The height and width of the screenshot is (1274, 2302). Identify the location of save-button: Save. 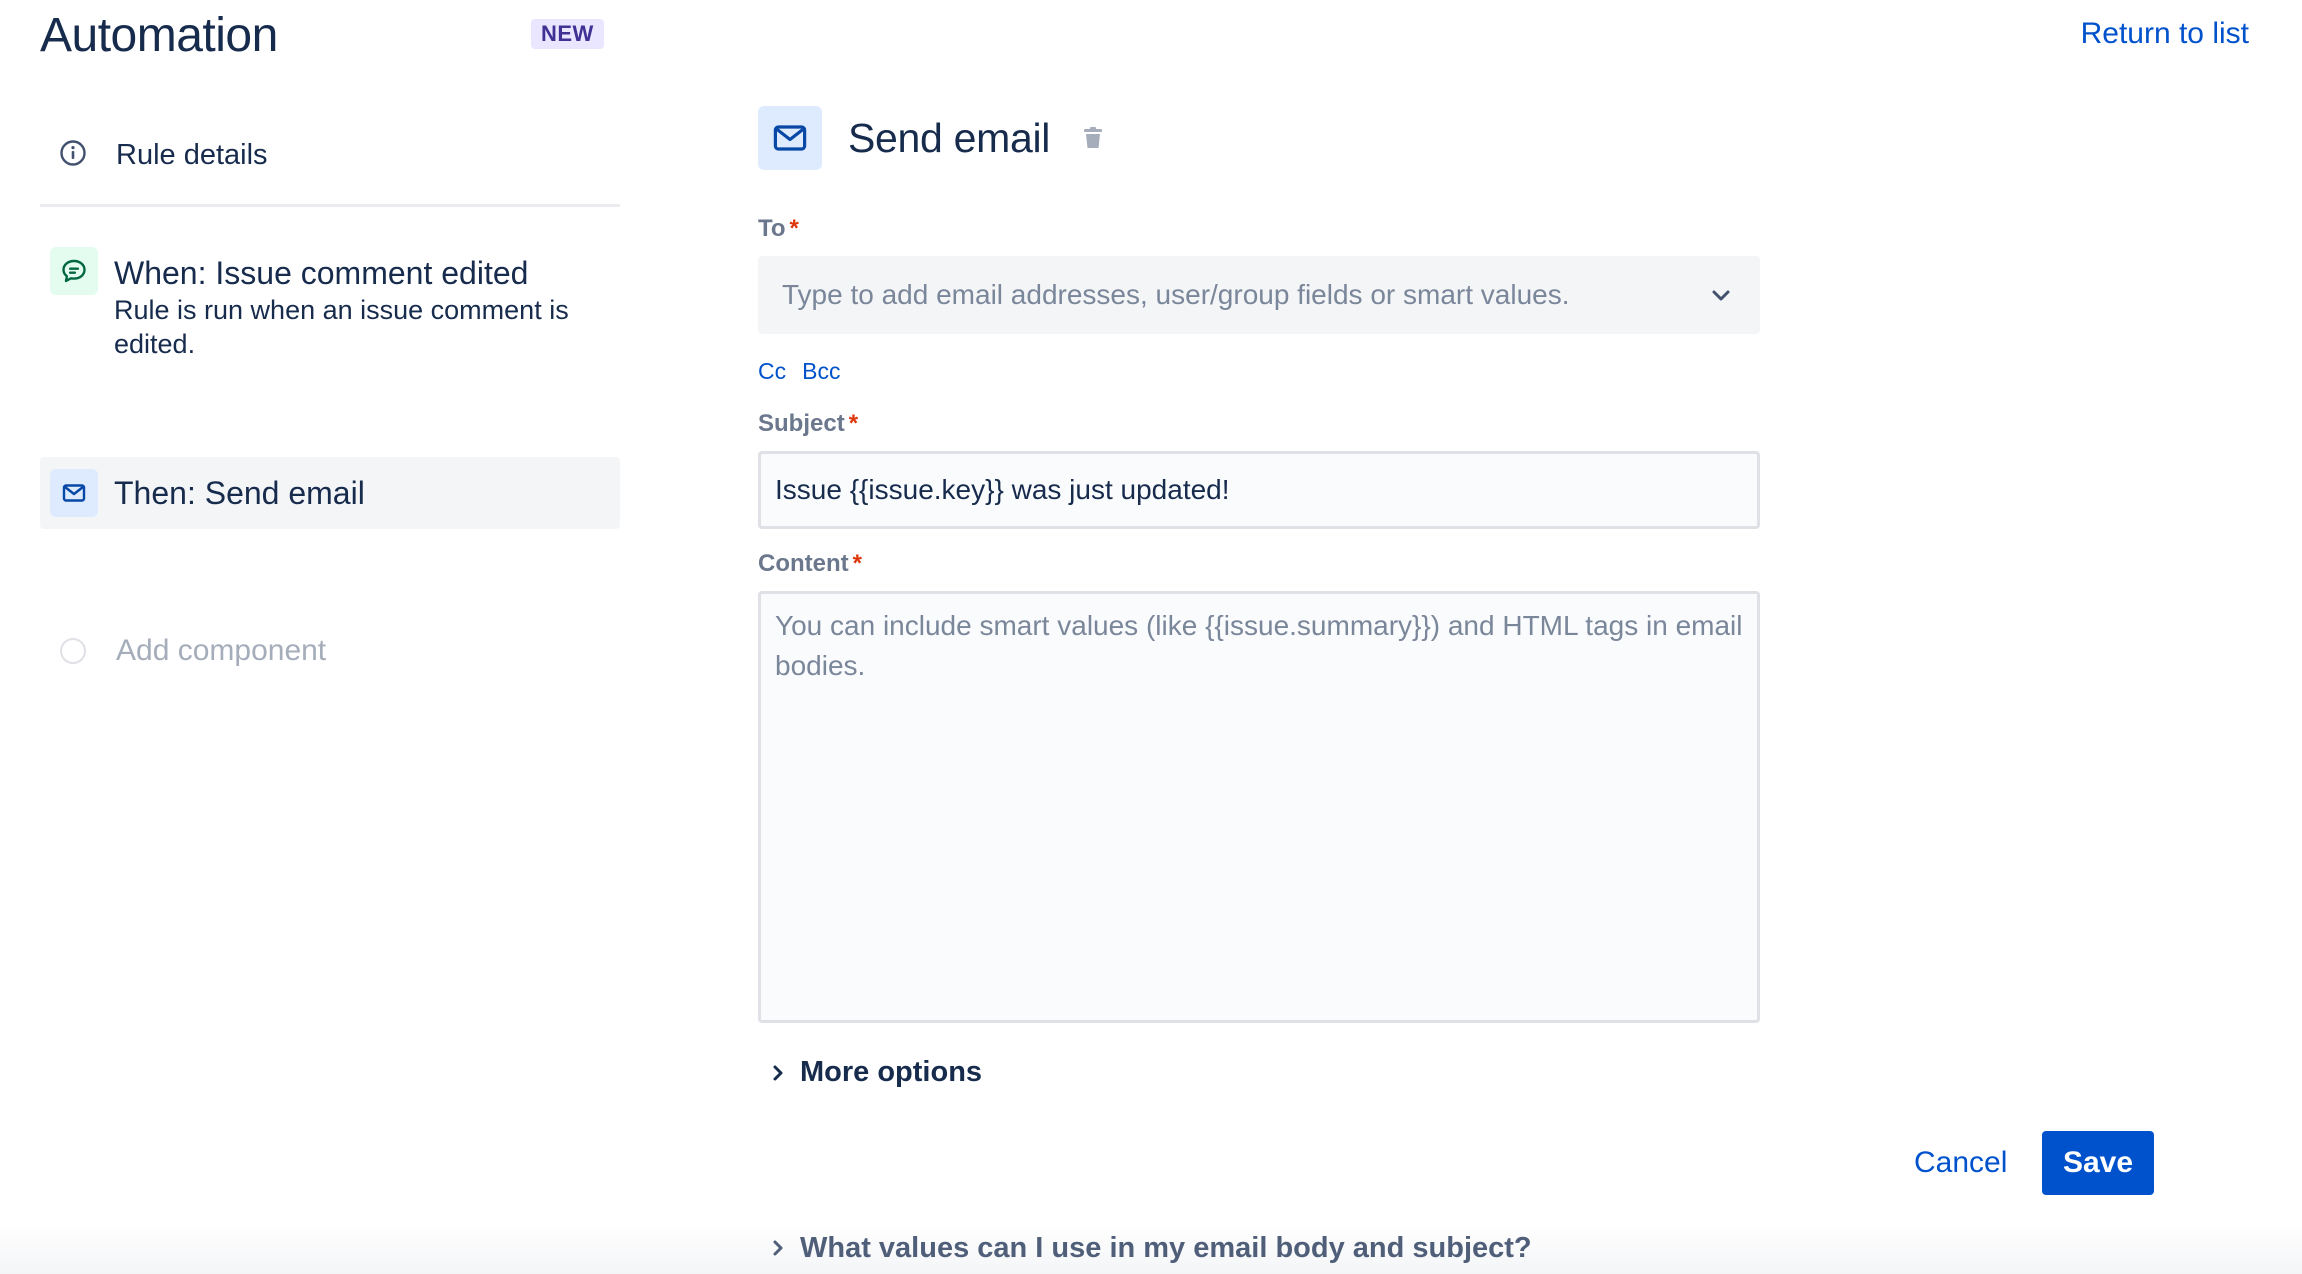
(2098, 1163).